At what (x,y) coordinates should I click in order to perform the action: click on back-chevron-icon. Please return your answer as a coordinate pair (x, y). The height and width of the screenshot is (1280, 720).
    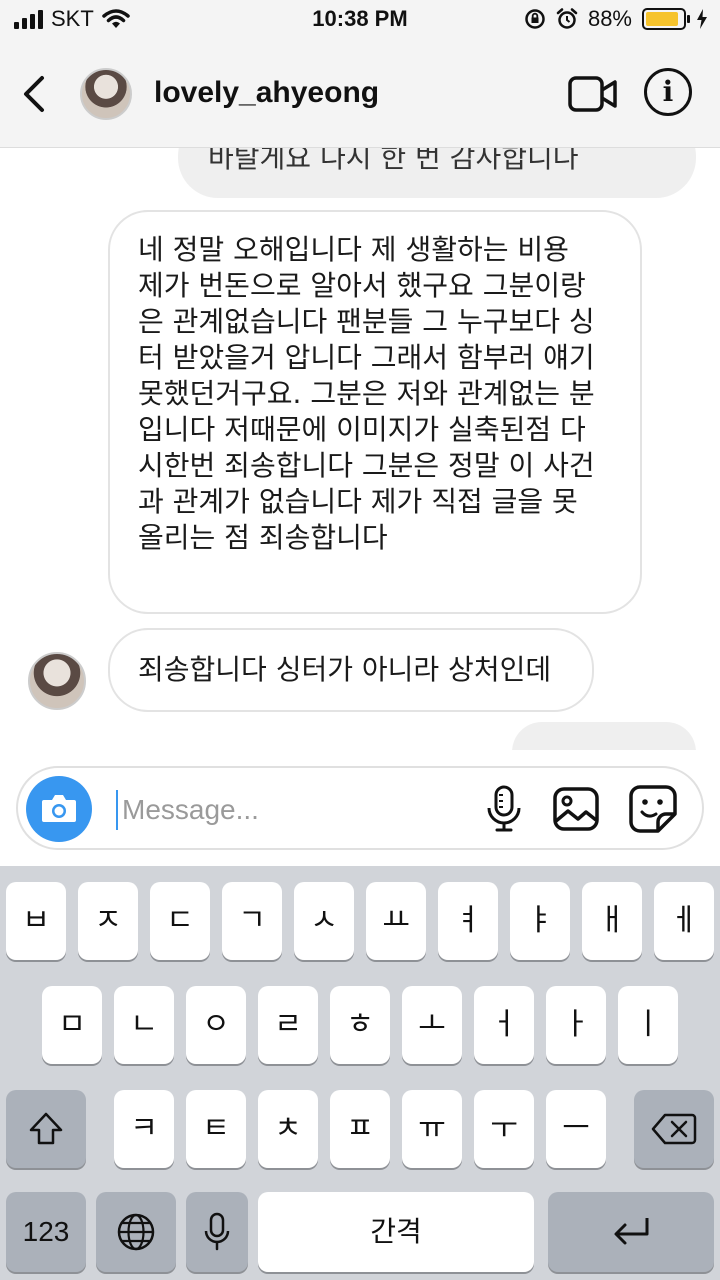
    Looking at the image, I should click on (34, 94).